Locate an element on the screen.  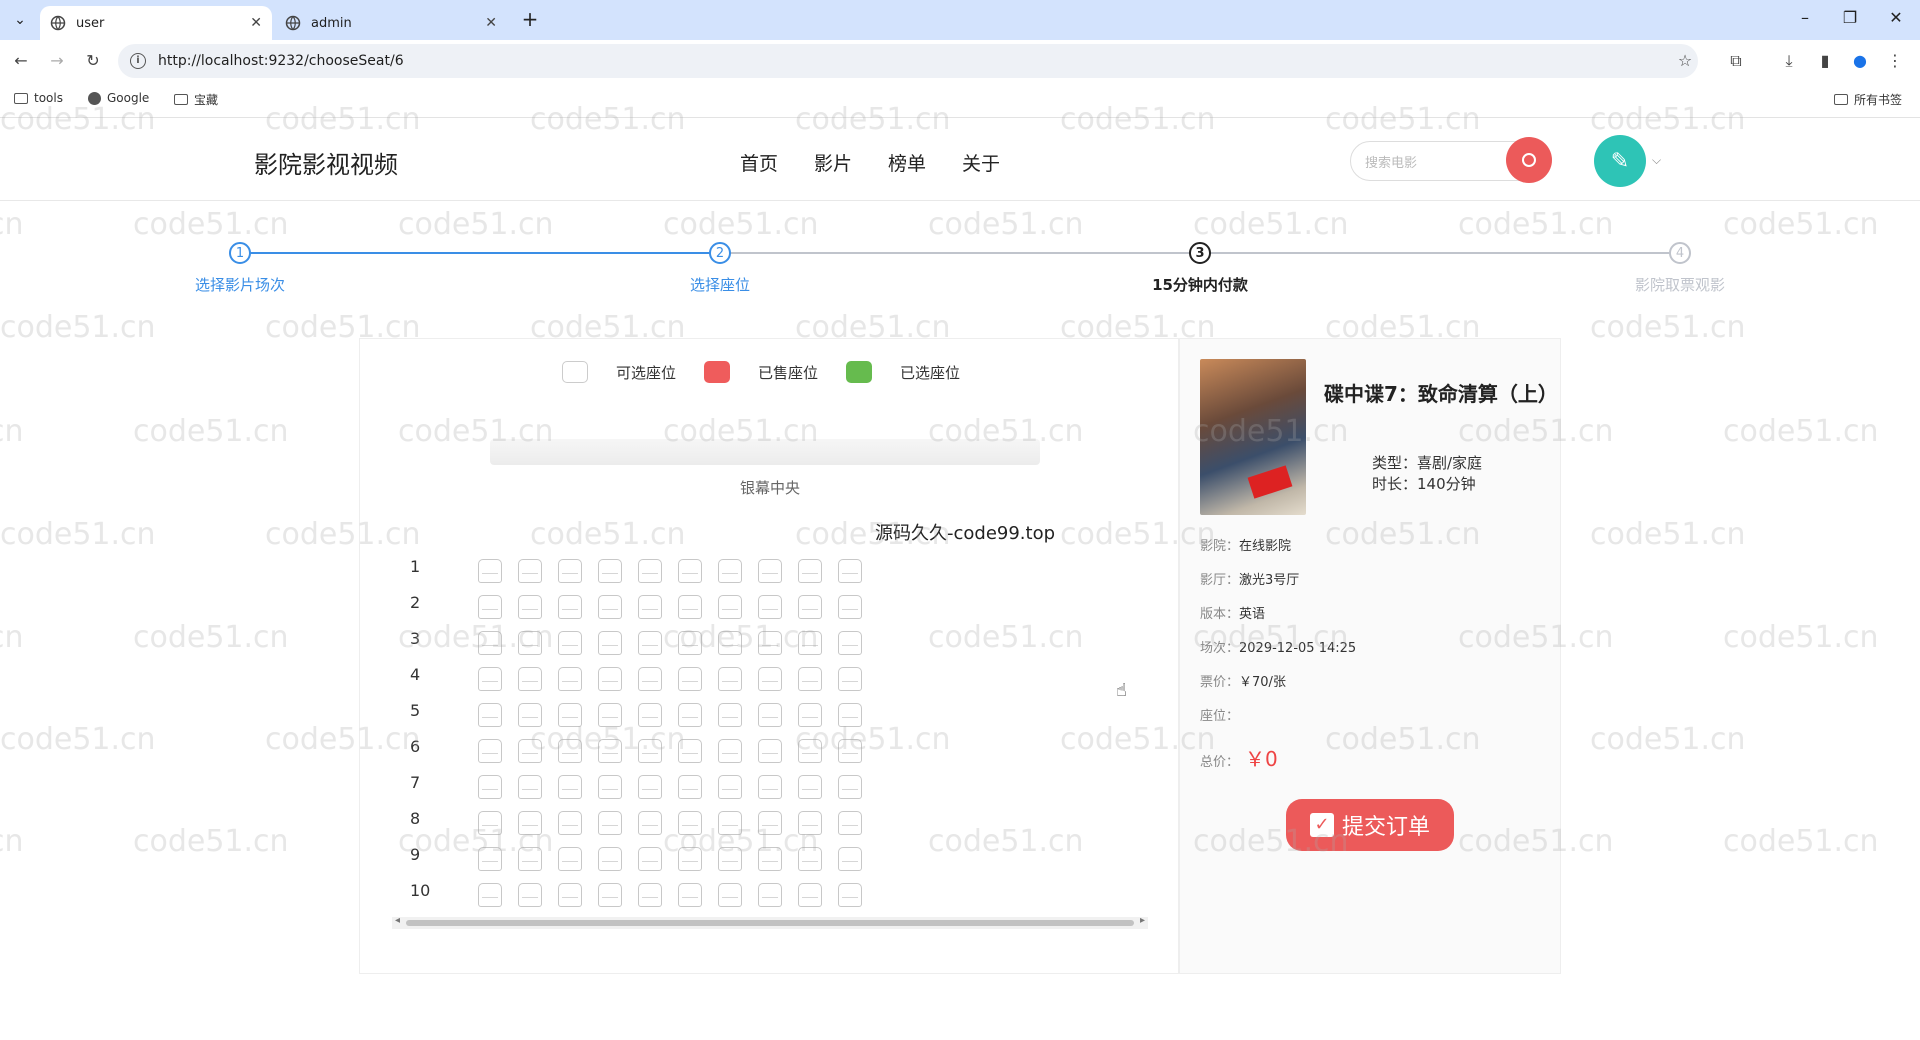
tab-search-chevron-icon: ⌄ is located at coordinates (20, 20).